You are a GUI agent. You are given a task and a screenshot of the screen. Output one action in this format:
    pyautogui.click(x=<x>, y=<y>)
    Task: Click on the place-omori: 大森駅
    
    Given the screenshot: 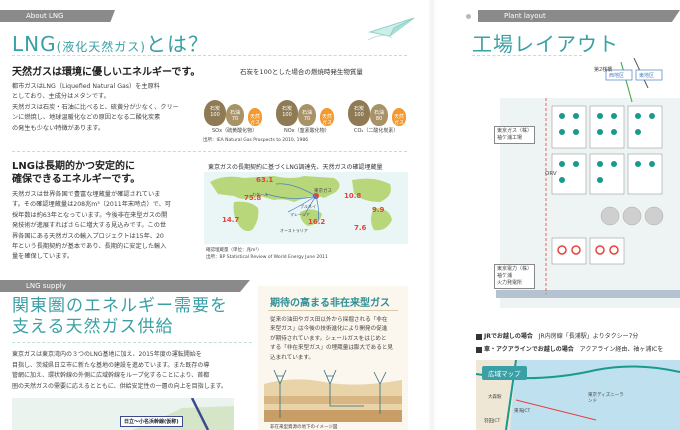 What is the action you would take?
    pyautogui.click(x=495, y=397)
    